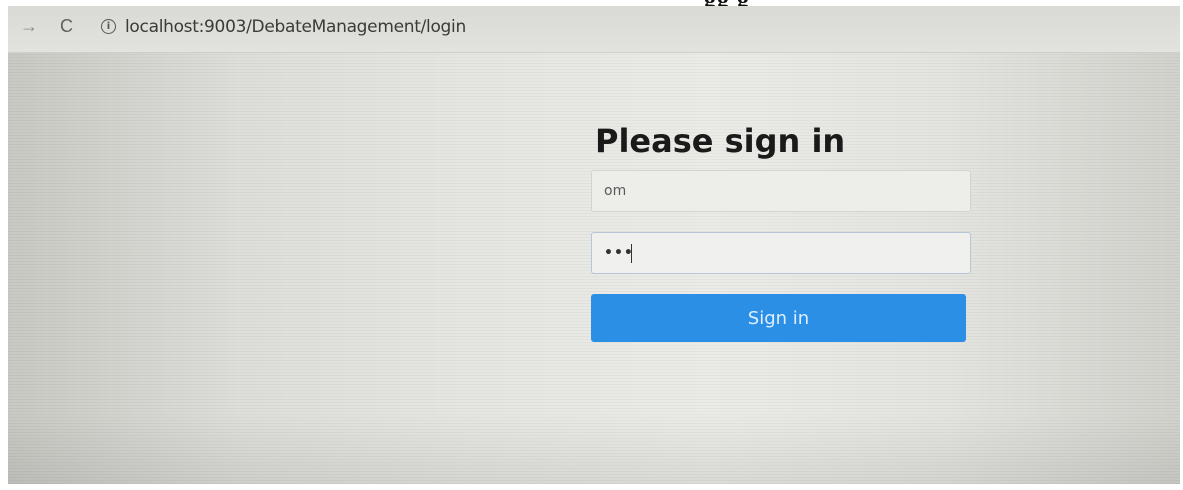  What do you see at coordinates (29, 26) in the screenshot?
I see `forward-icon: →` at bounding box center [29, 26].